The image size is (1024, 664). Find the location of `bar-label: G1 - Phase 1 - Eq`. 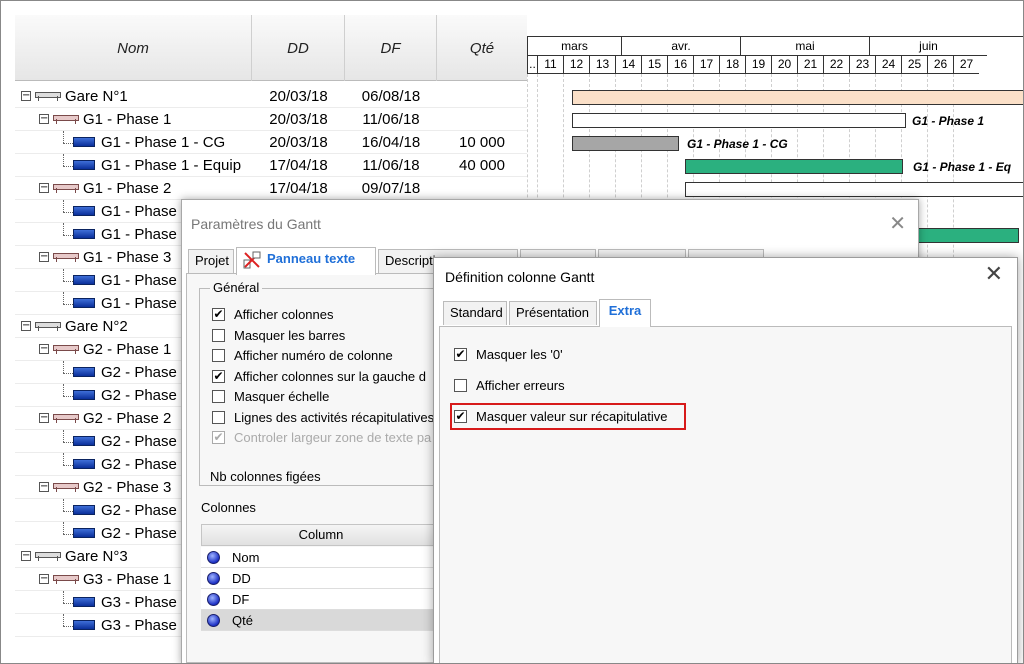

bar-label: G1 - Phase 1 - Eq is located at coordinates (962, 167).